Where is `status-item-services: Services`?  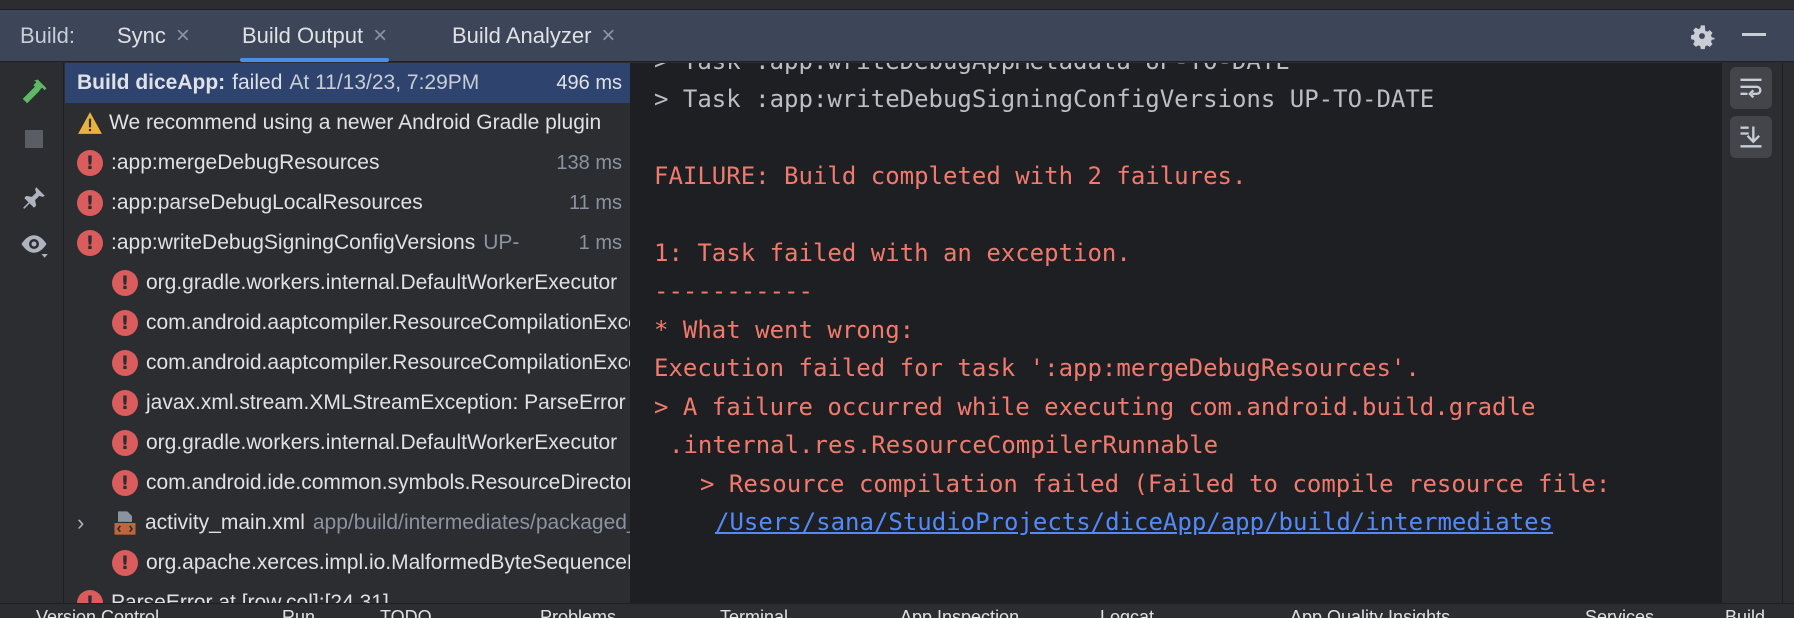 status-item-services: Services is located at coordinates (1619, 612).